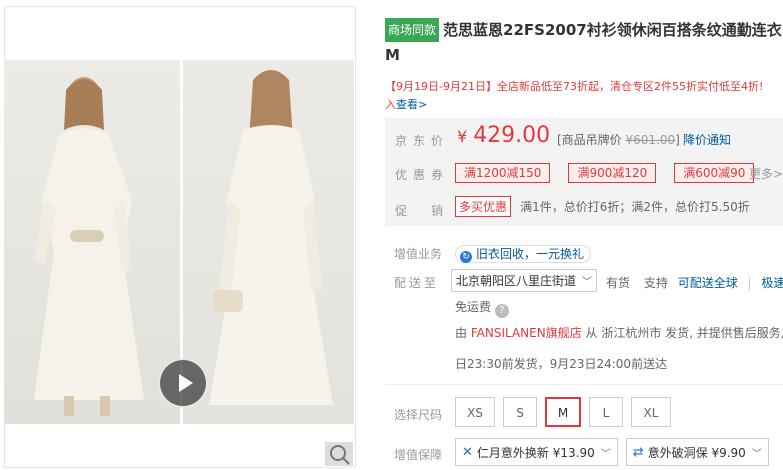  What do you see at coordinates (651, 412) in the screenshot?
I see `size-xl: XL` at bounding box center [651, 412].